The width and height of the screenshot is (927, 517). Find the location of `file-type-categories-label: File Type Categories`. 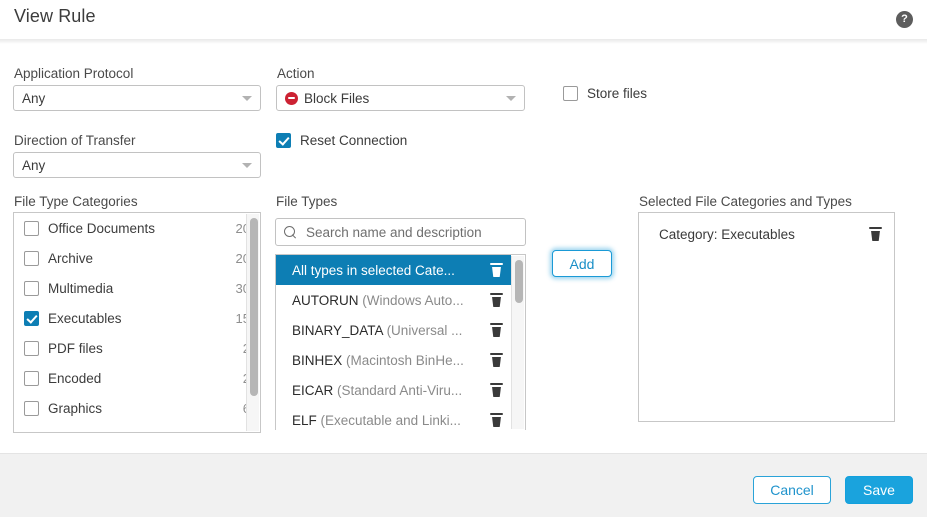

file-type-categories-label: File Type Categories is located at coordinates (76, 201).